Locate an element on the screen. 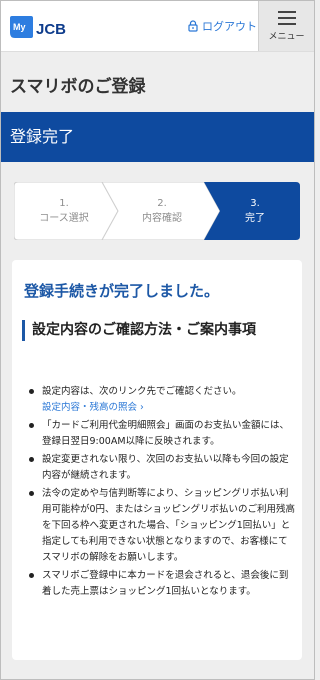 The image size is (320, 680). logout-label: ログアウト is located at coordinates (229, 26).